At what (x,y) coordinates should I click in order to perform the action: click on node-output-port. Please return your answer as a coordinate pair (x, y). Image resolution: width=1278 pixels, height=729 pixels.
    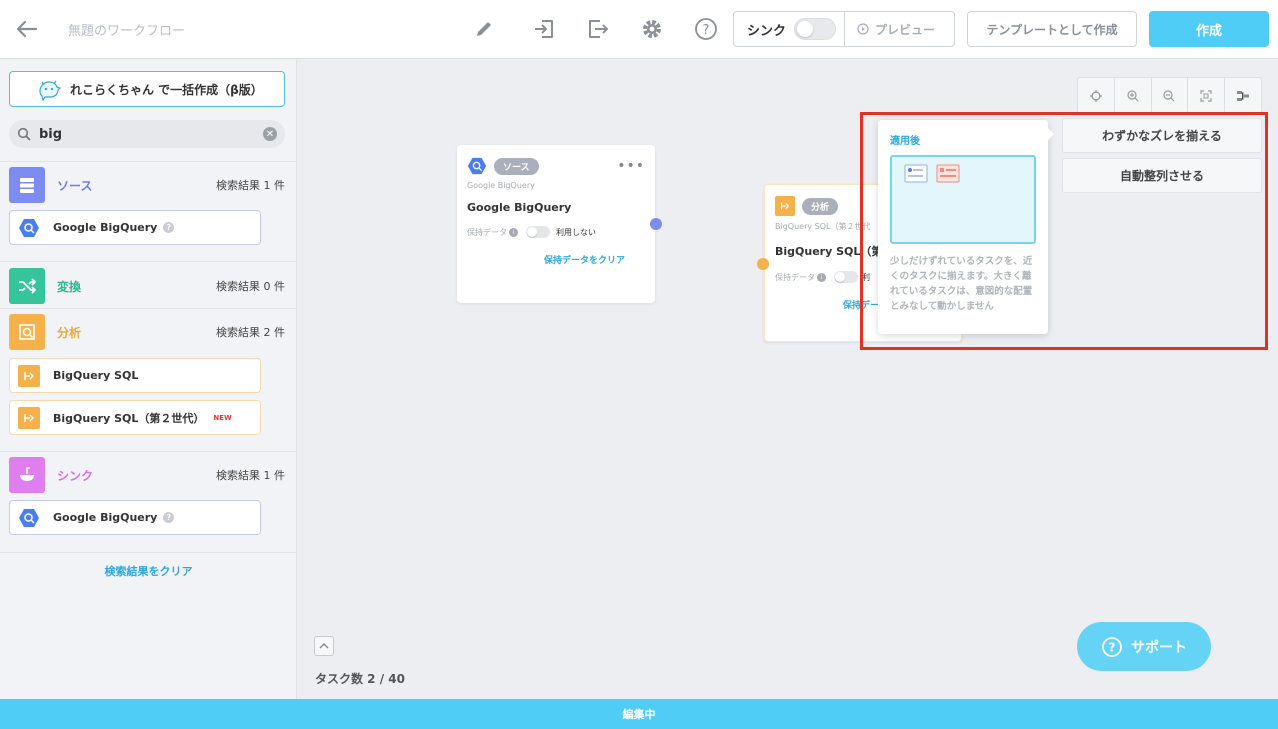
    Looking at the image, I should click on (656, 224).